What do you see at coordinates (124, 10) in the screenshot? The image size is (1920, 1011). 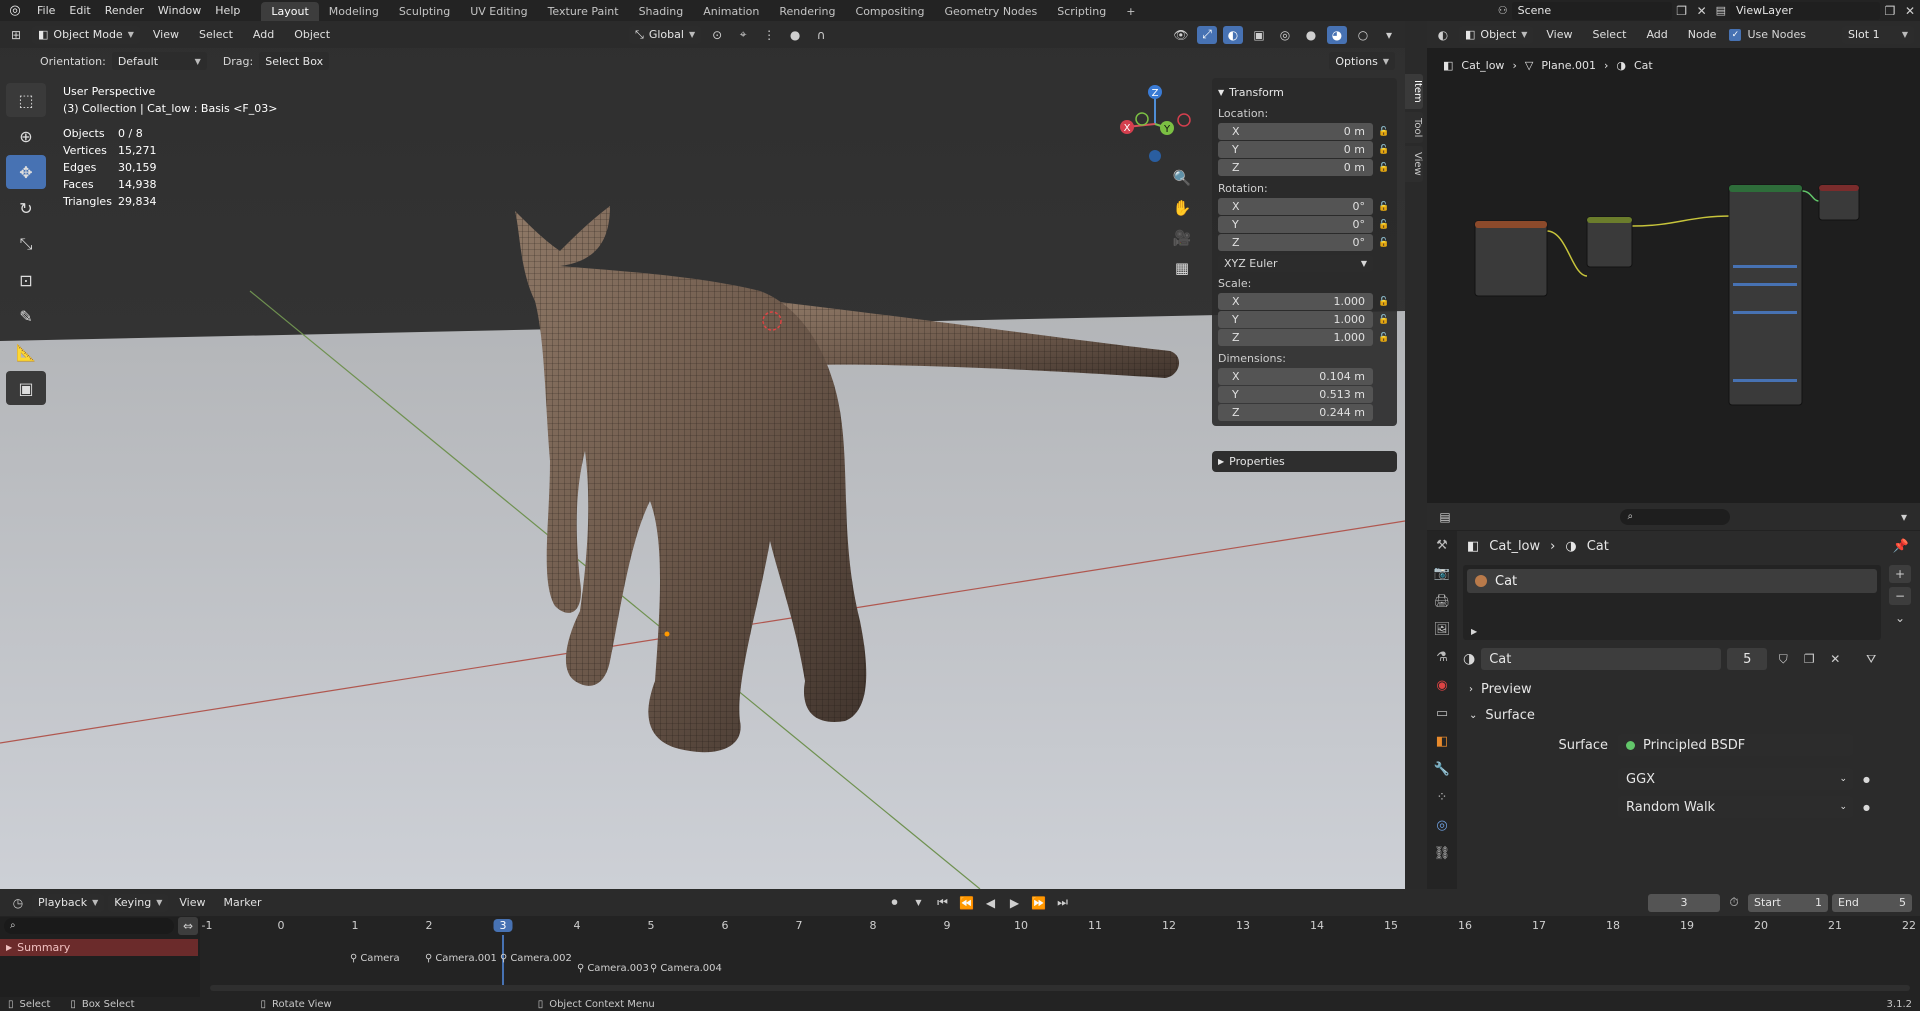 I see `menu-render: Render` at bounding box center [124, 10].